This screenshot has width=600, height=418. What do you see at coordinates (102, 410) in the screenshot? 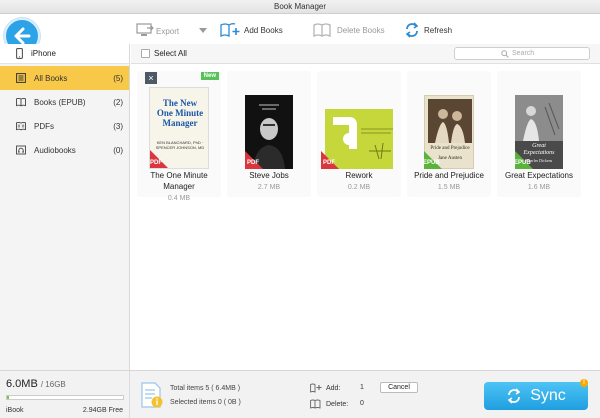
I see `storage-free: 2.94GB Free` at bounding box center [102, 410].